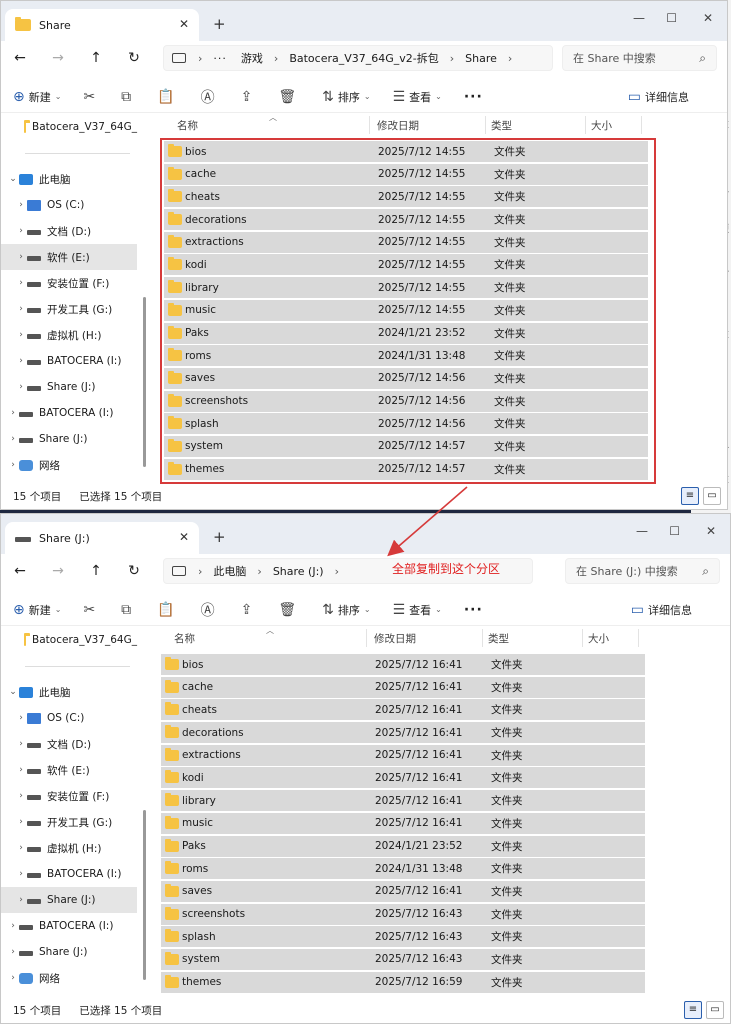 The height and width of the screenshot is (1024, 731). Describe the element at coordinates (395, 638) in the screenshot. I see `column-header: 修改日期` at that location.